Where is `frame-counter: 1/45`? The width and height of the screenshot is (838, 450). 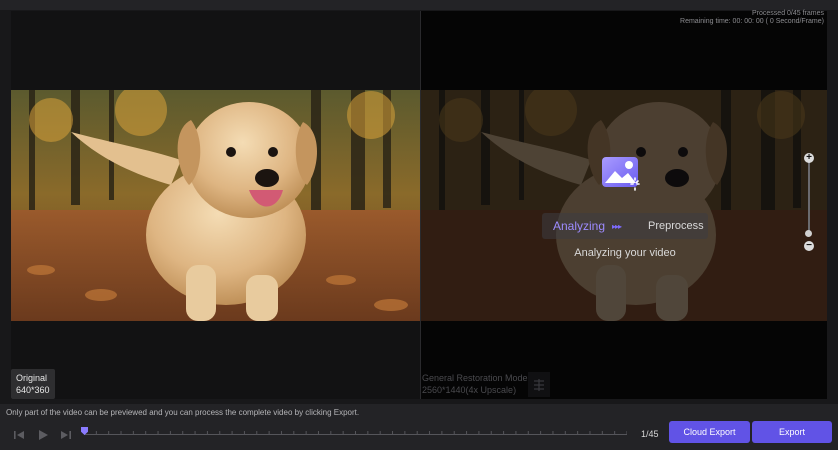
frame-counter: 1/45 is located at coordinates (650, 434).